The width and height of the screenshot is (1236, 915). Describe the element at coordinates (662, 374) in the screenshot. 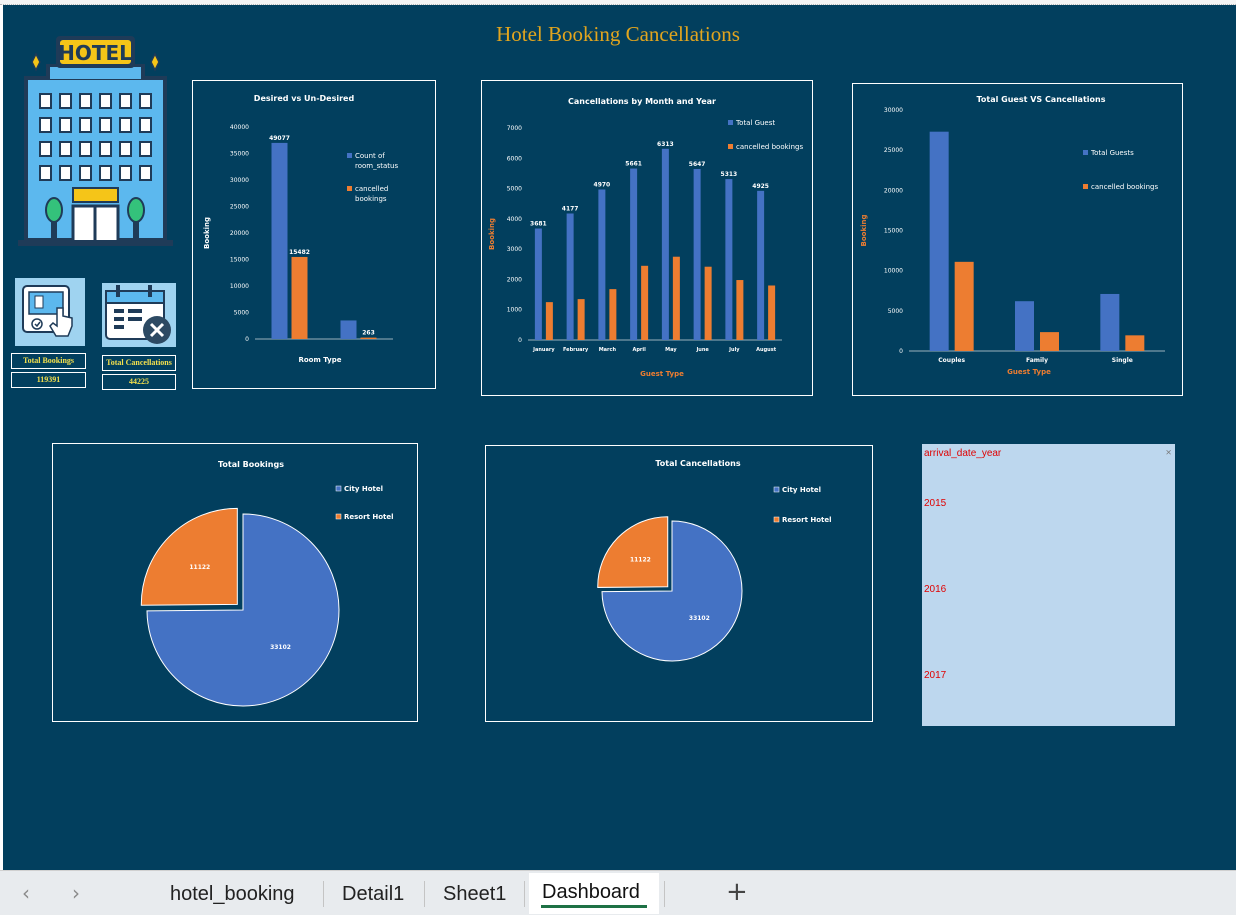

I see `x-axis-label: Guest Type` at that location.